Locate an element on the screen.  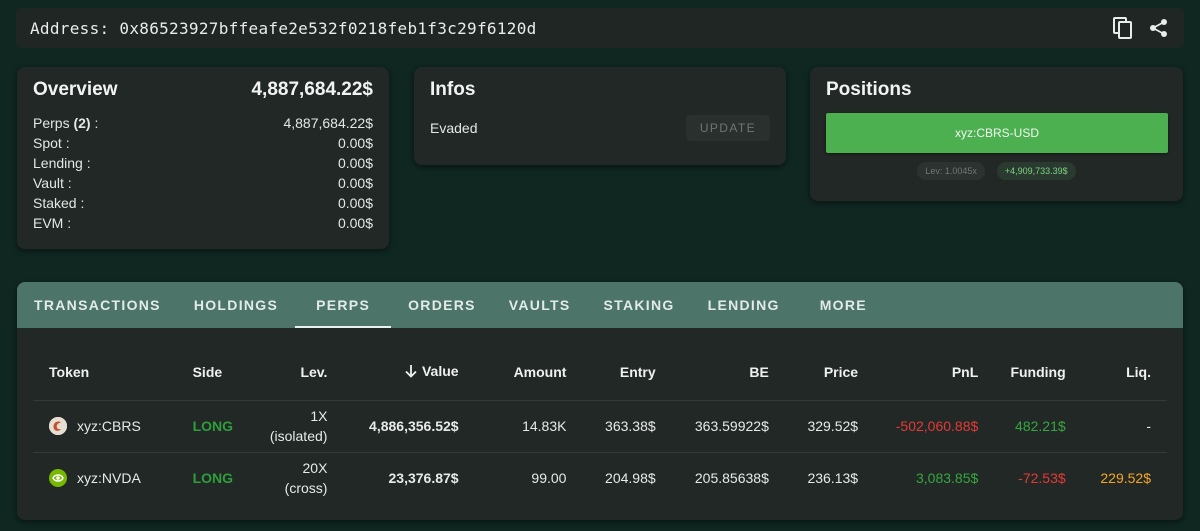
perps-suffix: : is located at coordinates (94, 123).